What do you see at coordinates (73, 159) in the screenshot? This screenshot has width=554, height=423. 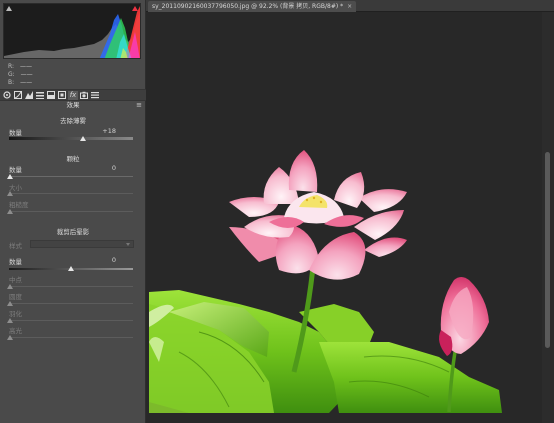 I see `grain-title: 颗粒` at bounding box center [73, 159].